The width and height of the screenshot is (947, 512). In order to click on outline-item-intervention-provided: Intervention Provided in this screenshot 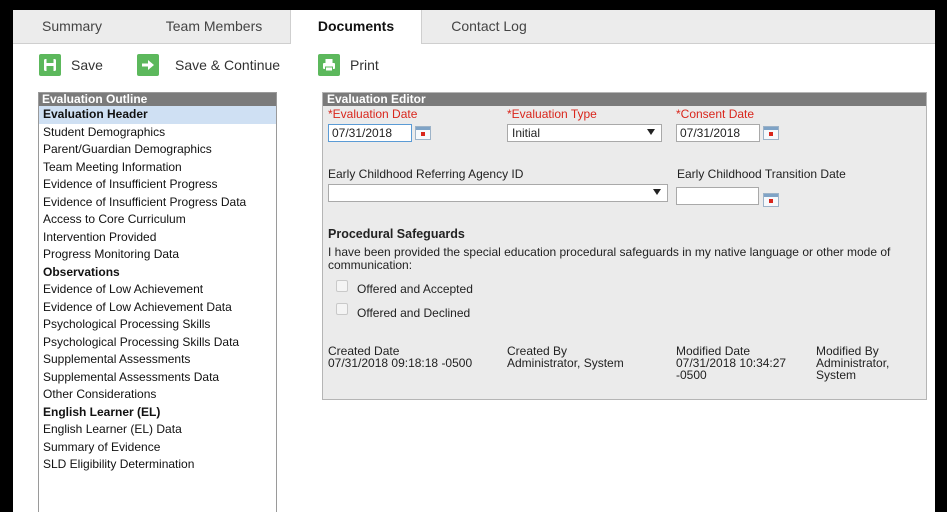, I will do `click(157, 238)`.